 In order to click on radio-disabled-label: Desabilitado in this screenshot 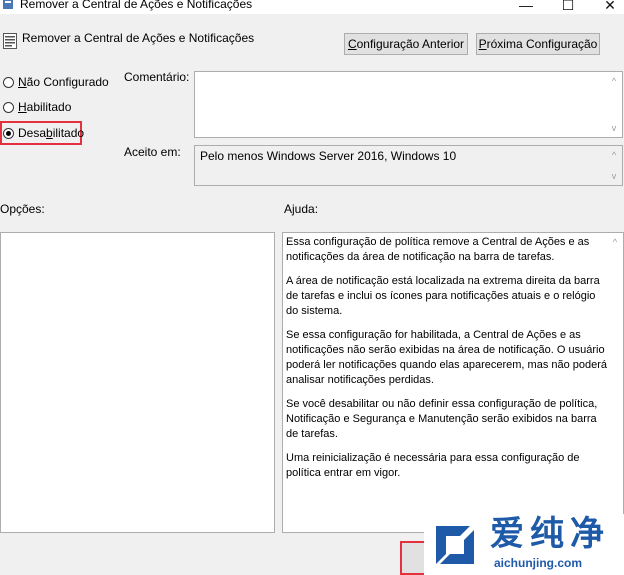, I will do `click(51, 133)`.